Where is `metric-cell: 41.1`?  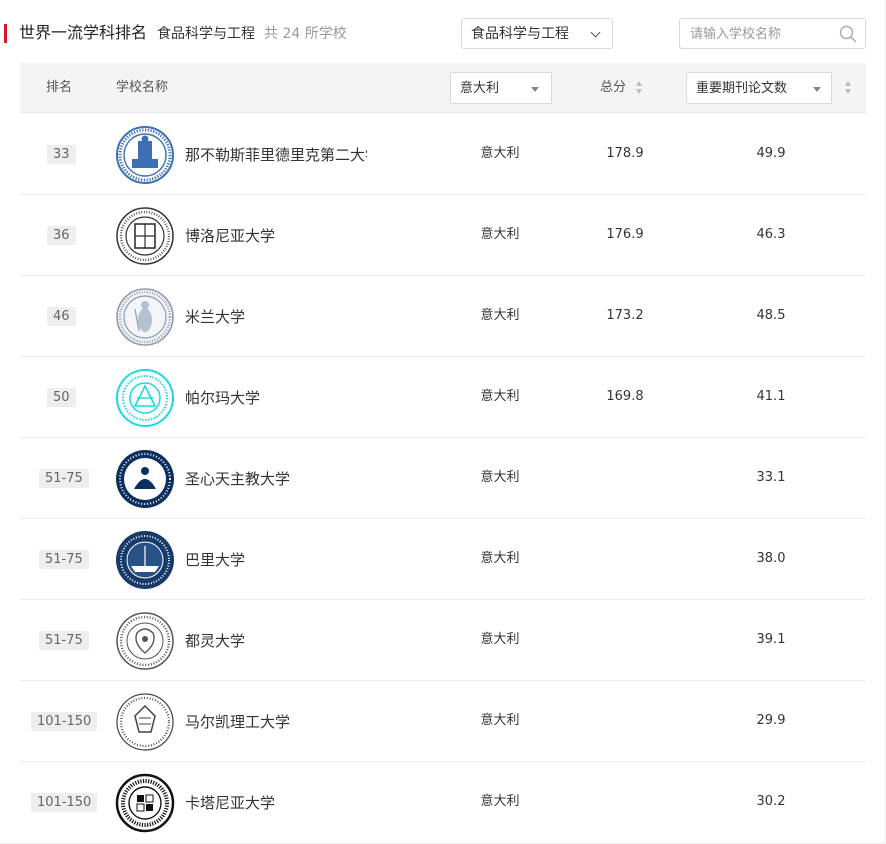 metric-cell: 41.1 is located at coordinates (771, 396).